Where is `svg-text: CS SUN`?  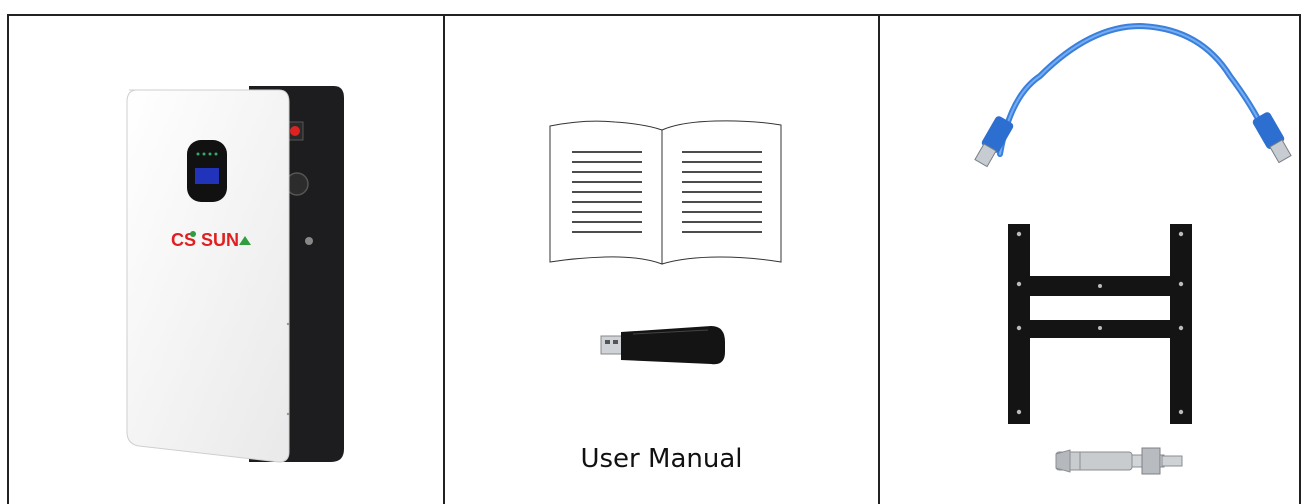 svg-text: CS SUN is located at coordinates (205, 240).